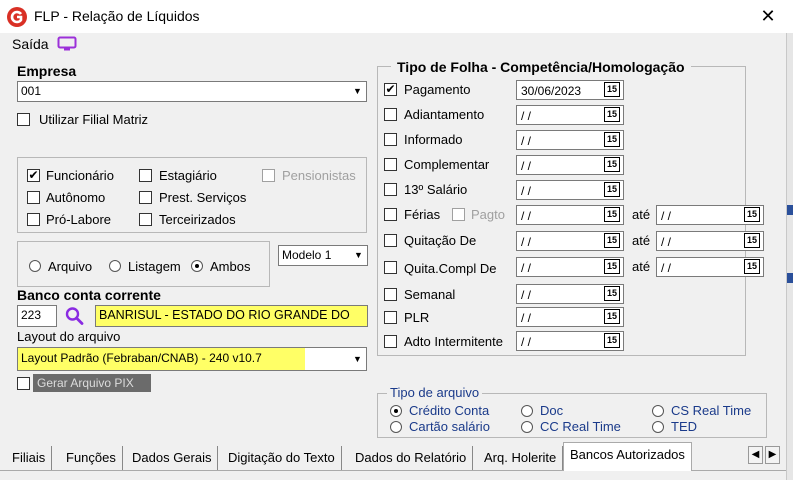 Image resolution: width=793 pixels, height=480 pixels. Describe the element at coordinates (666, 242) in the screenshot. I see `quitacao-ate-value: / /` at that location.